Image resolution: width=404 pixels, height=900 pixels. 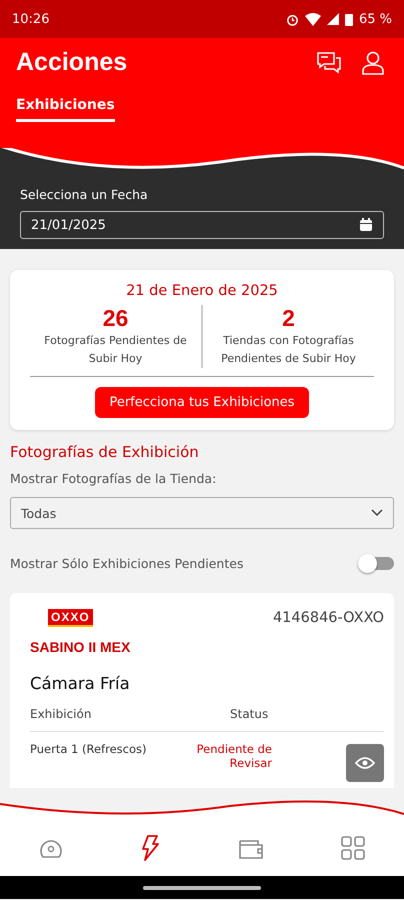 I want to click on store-logo: OXXO, so click(x=70, y=618).